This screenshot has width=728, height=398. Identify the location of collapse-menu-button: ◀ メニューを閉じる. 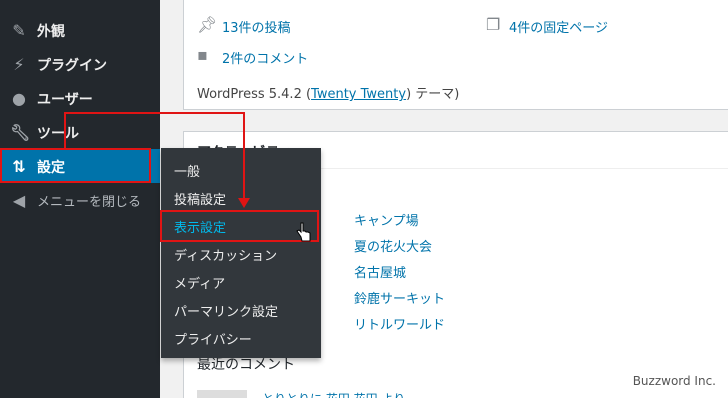
(80, 200).